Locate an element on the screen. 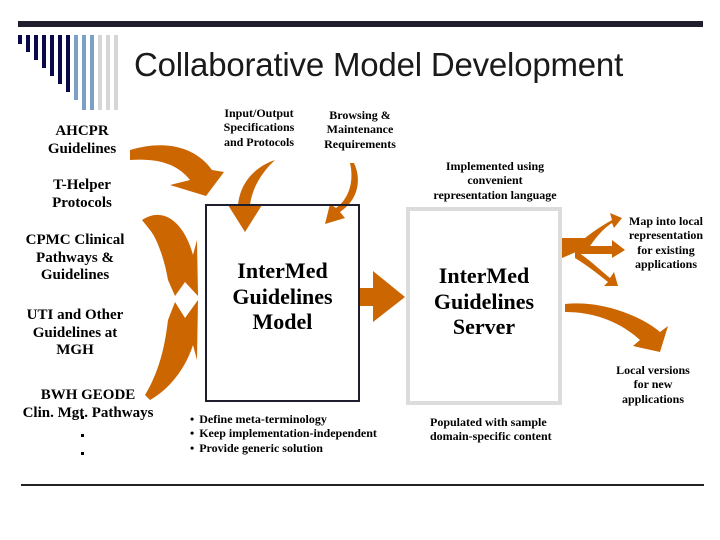 The image size is (720, 540). arrow-server-to-map-local-low is located at coordinates (596, 268).